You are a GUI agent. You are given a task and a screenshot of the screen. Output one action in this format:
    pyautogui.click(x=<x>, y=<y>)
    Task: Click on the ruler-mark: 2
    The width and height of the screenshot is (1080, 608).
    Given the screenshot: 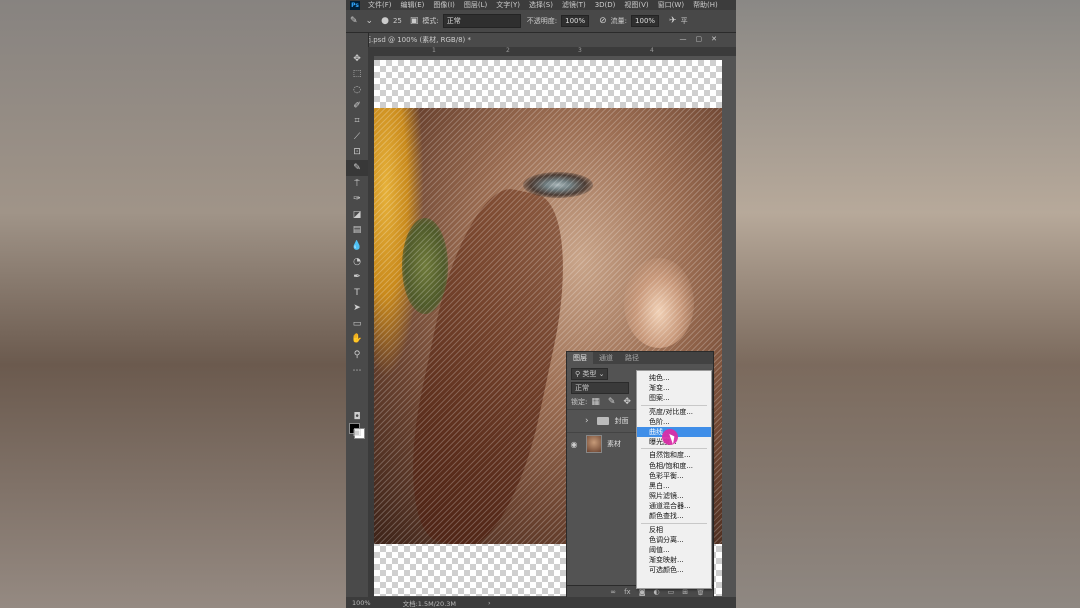 What is the action you would take?
    pyautogui.click(x=508, y=50)
    